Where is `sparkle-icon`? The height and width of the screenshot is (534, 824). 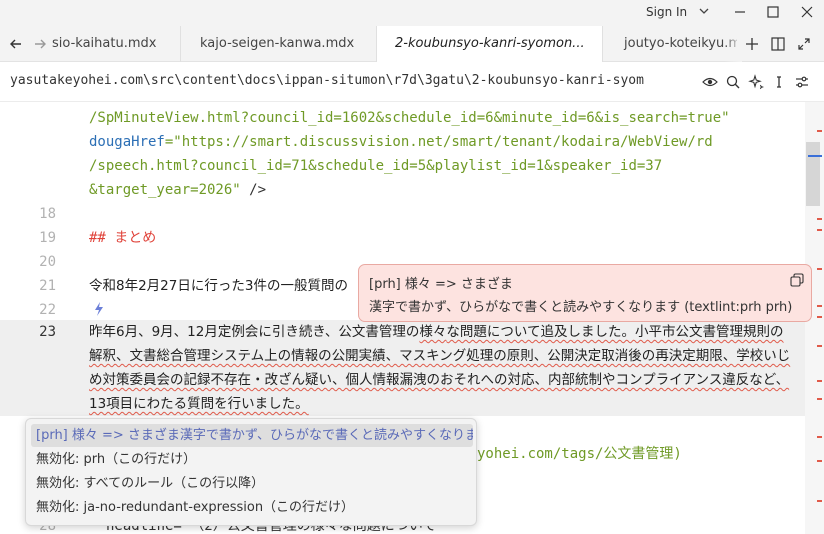
sparkle-icon is located at coordinates (756, 82).